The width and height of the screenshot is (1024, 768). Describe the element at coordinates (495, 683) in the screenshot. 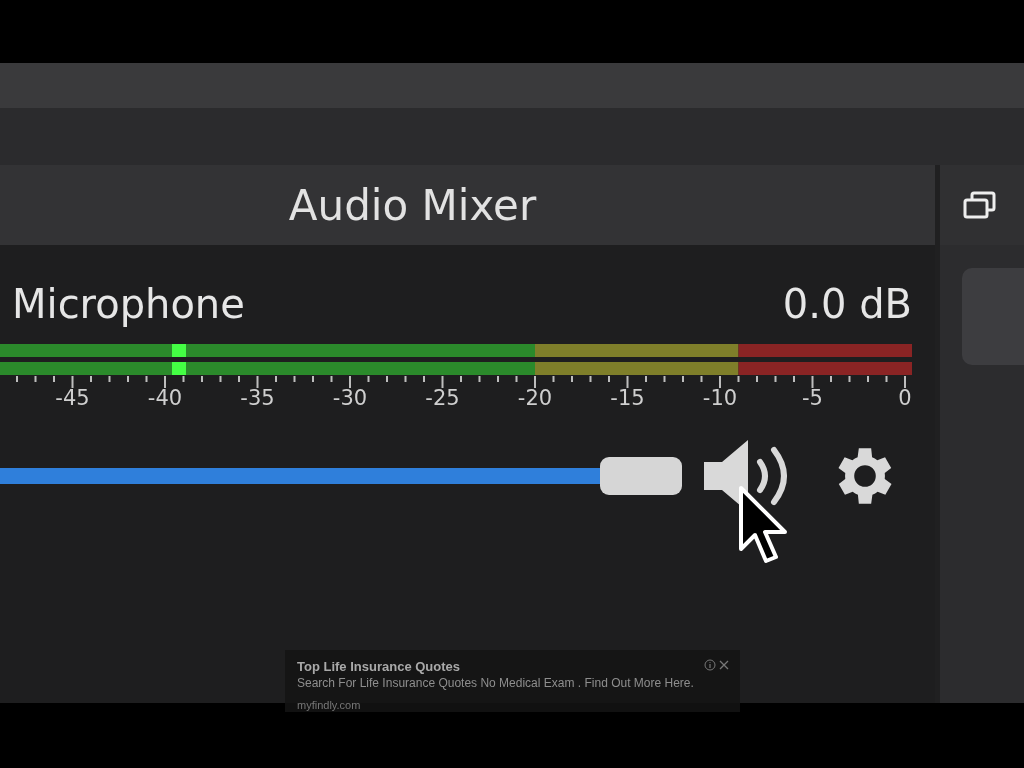

I see `ad-text: Search For Life Insurance Quotes No Medical Exam . Find Out More Here.` at that location.